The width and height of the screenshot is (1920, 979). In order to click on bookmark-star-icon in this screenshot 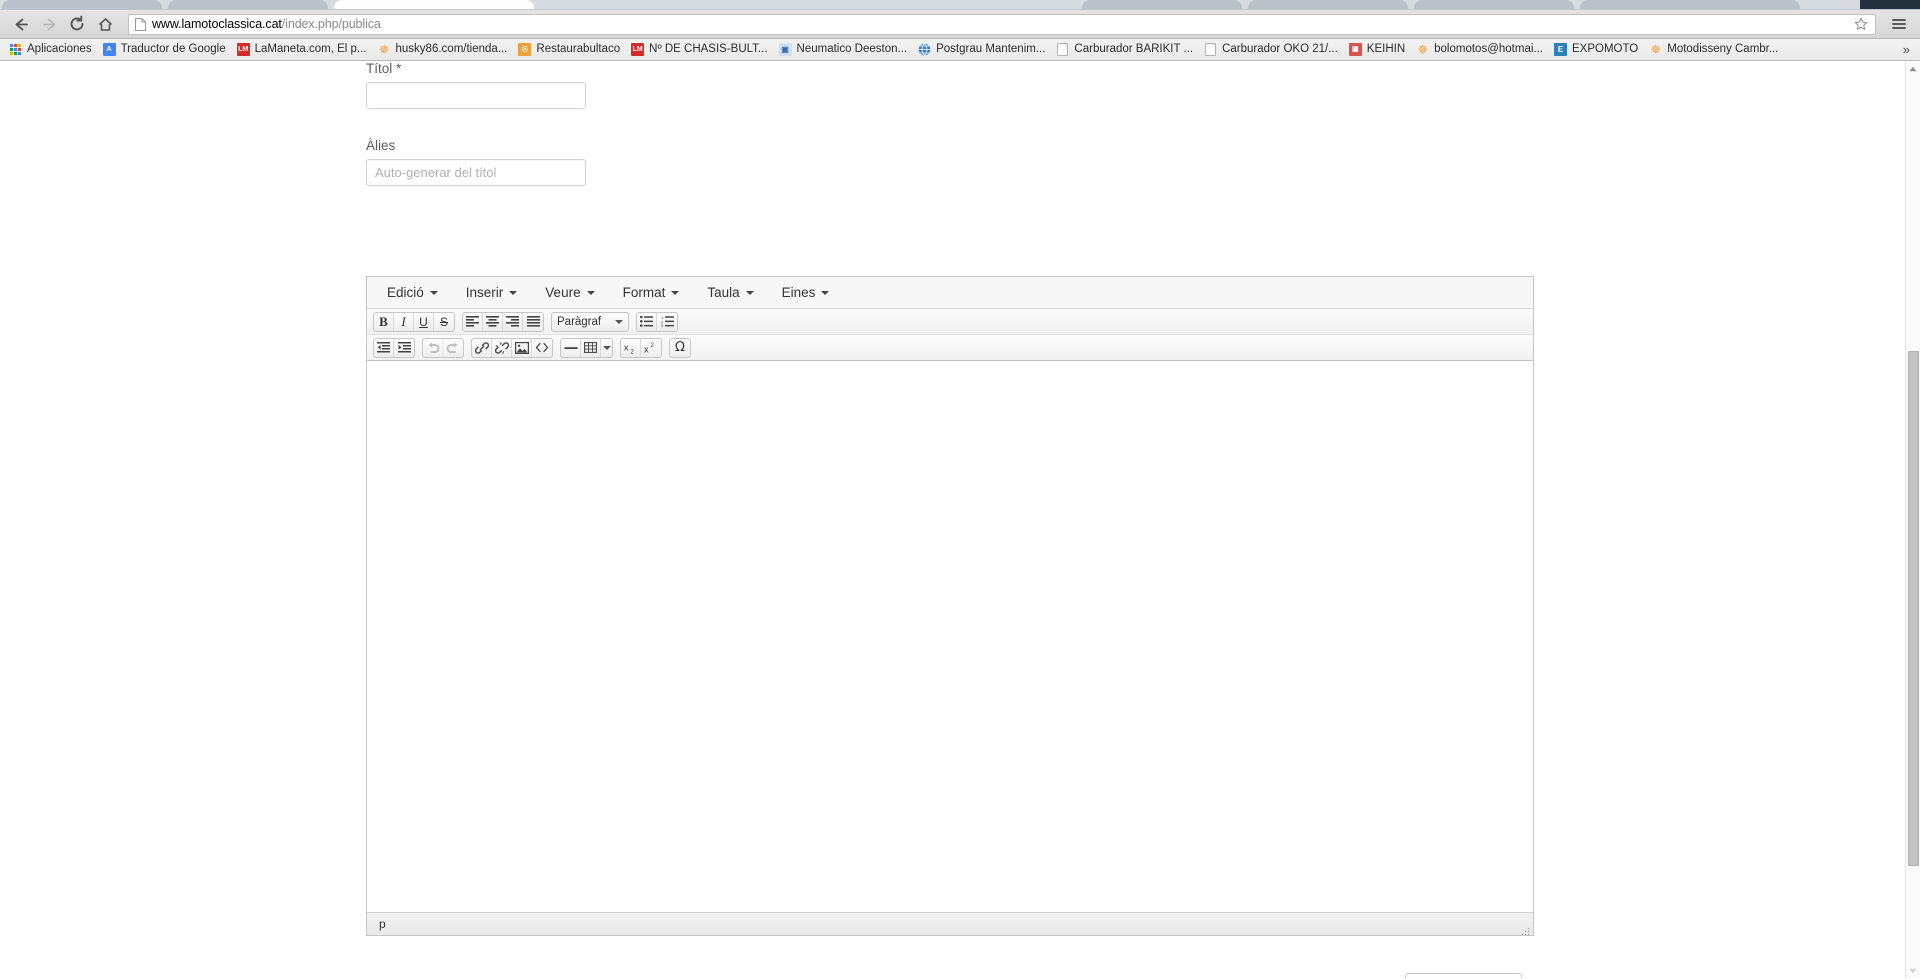, I will do `click(1861, 24)`.